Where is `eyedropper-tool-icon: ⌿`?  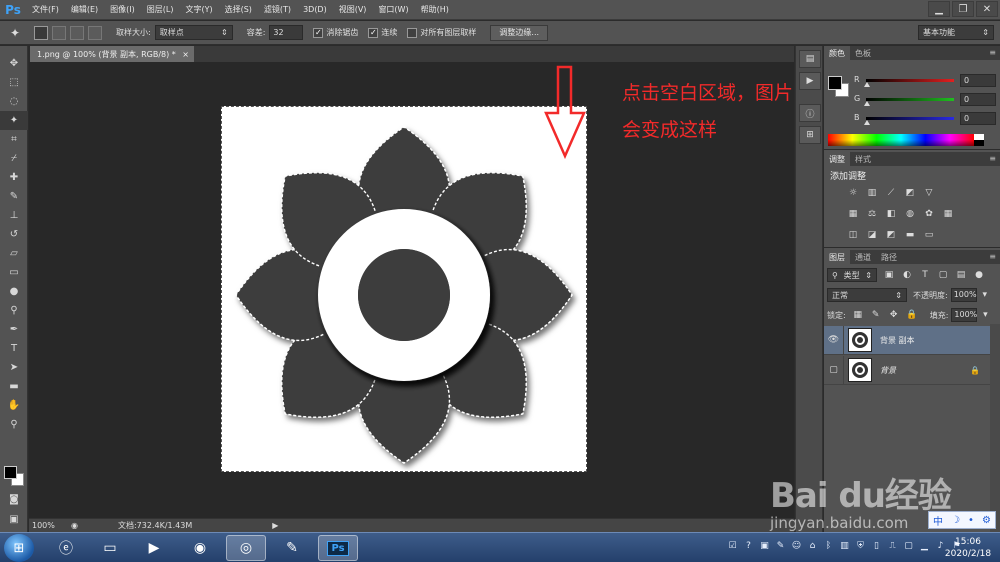 eyedropper-tool-icon: ⌿ is located at coordinates (14, 158).